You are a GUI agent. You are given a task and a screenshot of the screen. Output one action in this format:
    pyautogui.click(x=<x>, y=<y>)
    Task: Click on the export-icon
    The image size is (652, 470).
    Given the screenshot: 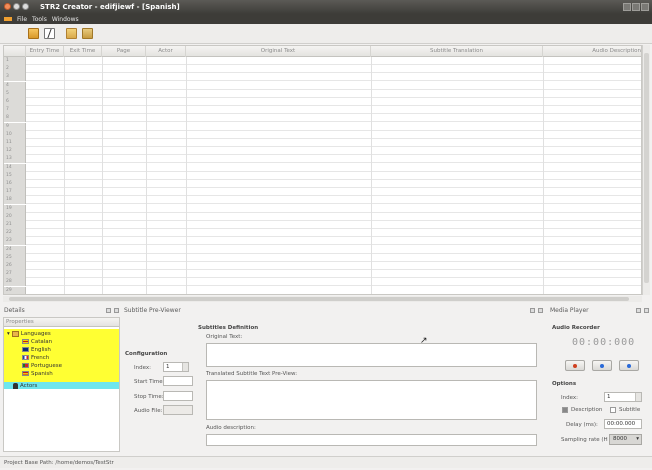 What is the action you would take?
    pyautogui.click(x=87, y=33)
    